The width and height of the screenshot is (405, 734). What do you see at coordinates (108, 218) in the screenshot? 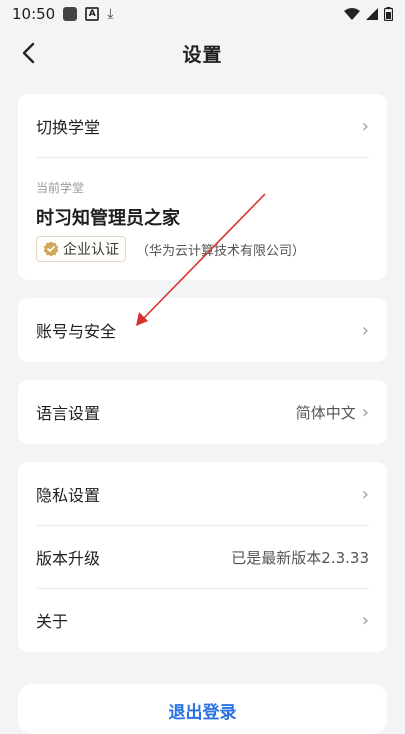
I see `current-school-name: 时习知管理员之家` at bounding box center [108, 218].